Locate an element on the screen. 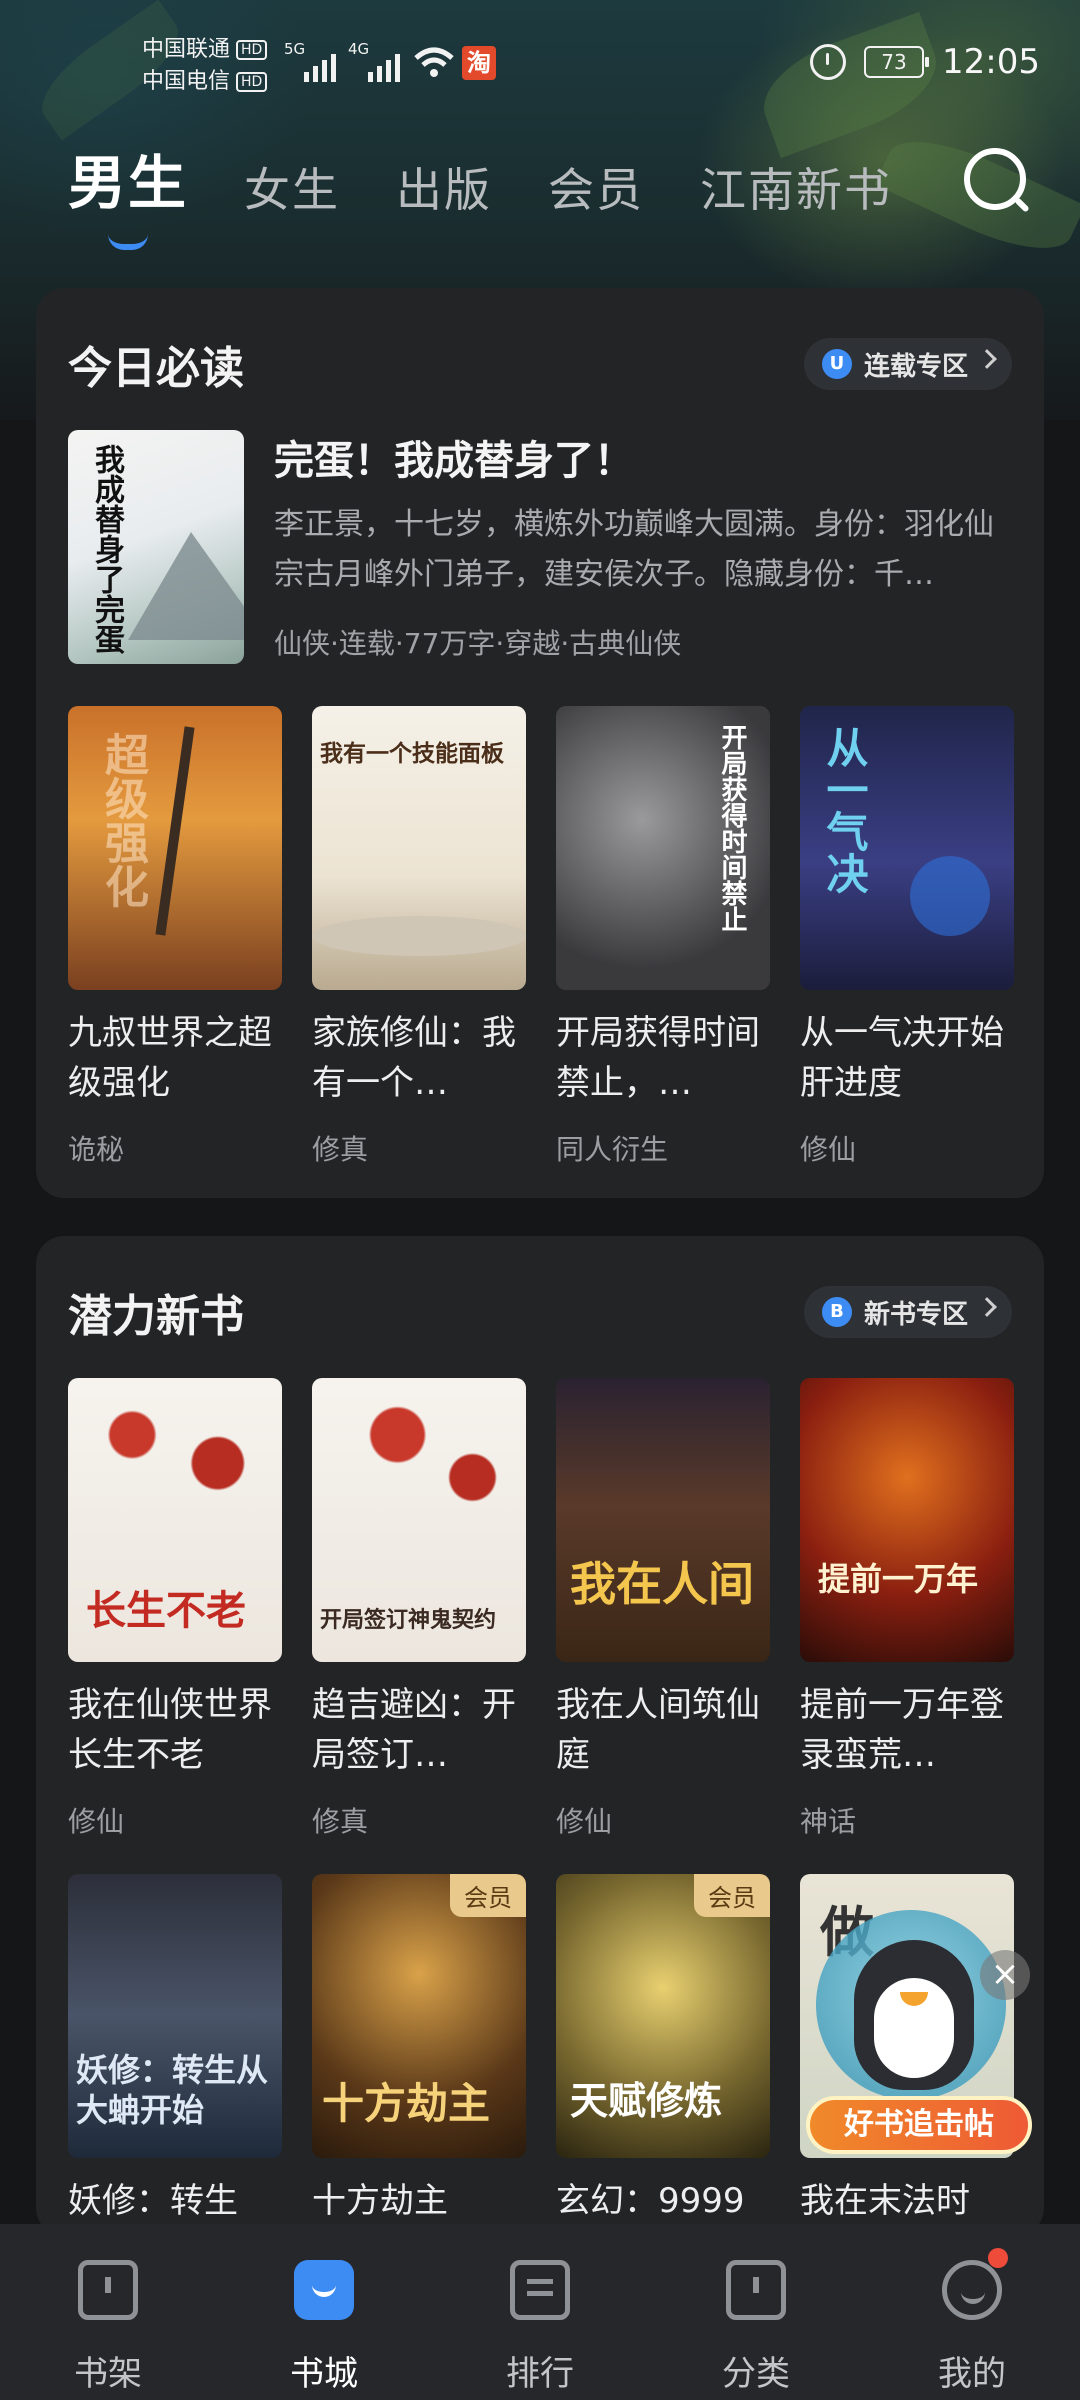 The image size is (1080, 2400). book-cover: 超级强化 is located at coordinates (175, 848).